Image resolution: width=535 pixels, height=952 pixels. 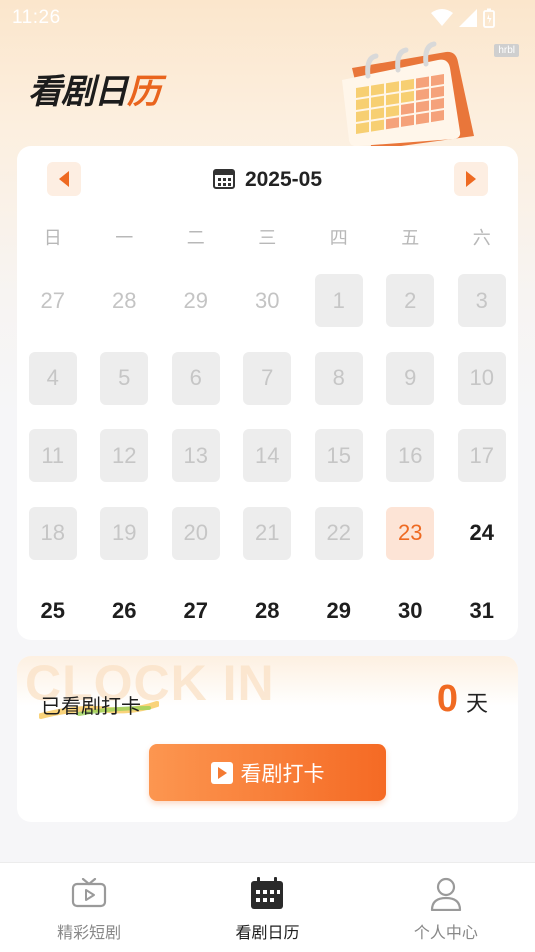 I want to click on day-number: 29, so click(x=195, y=300).